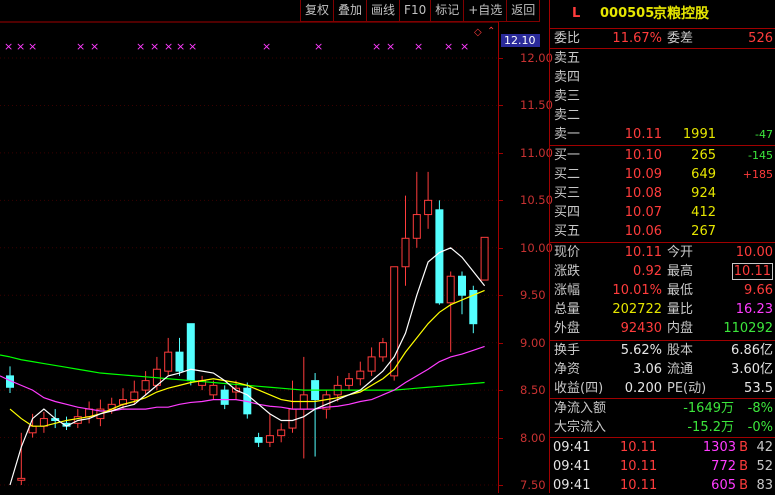 This screenshot has width=775, height=495. What do you see at coordinates (710, 427) in the screenshot?
I see `flow-value: -15.2万` at bounding box center [710, 427].